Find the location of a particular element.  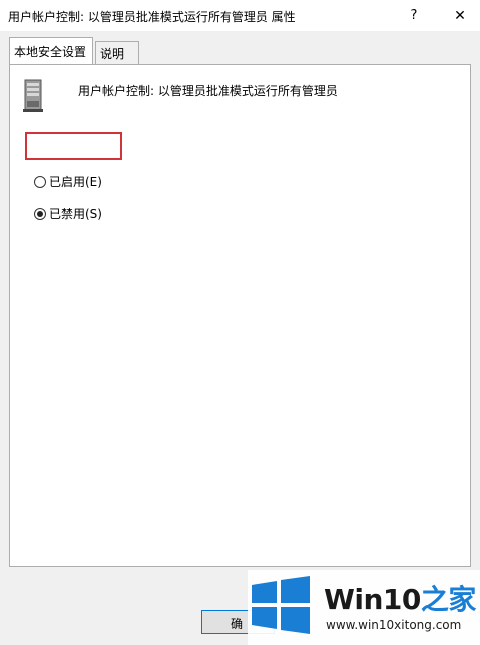

enabled-radio is located at coordinates (40, 181).